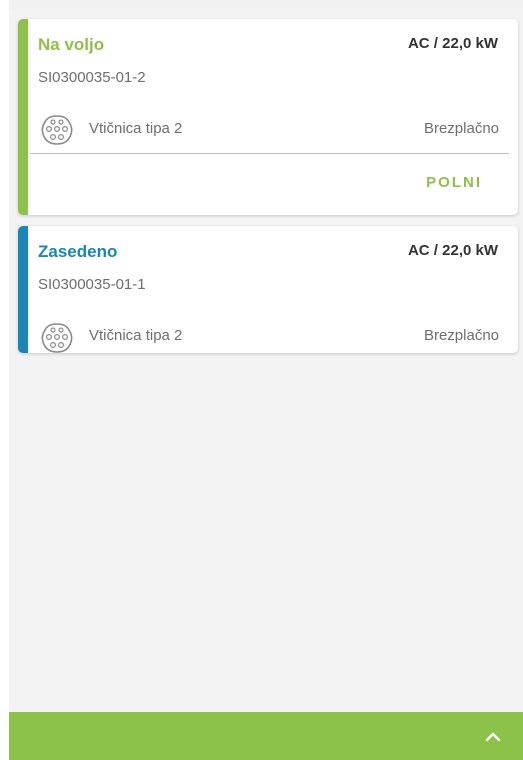 The image size is (523, 760). What do you see at coordinates (266, 736) in the screenshot?
I see `bottom-bar` at bounding box center [266, 736].